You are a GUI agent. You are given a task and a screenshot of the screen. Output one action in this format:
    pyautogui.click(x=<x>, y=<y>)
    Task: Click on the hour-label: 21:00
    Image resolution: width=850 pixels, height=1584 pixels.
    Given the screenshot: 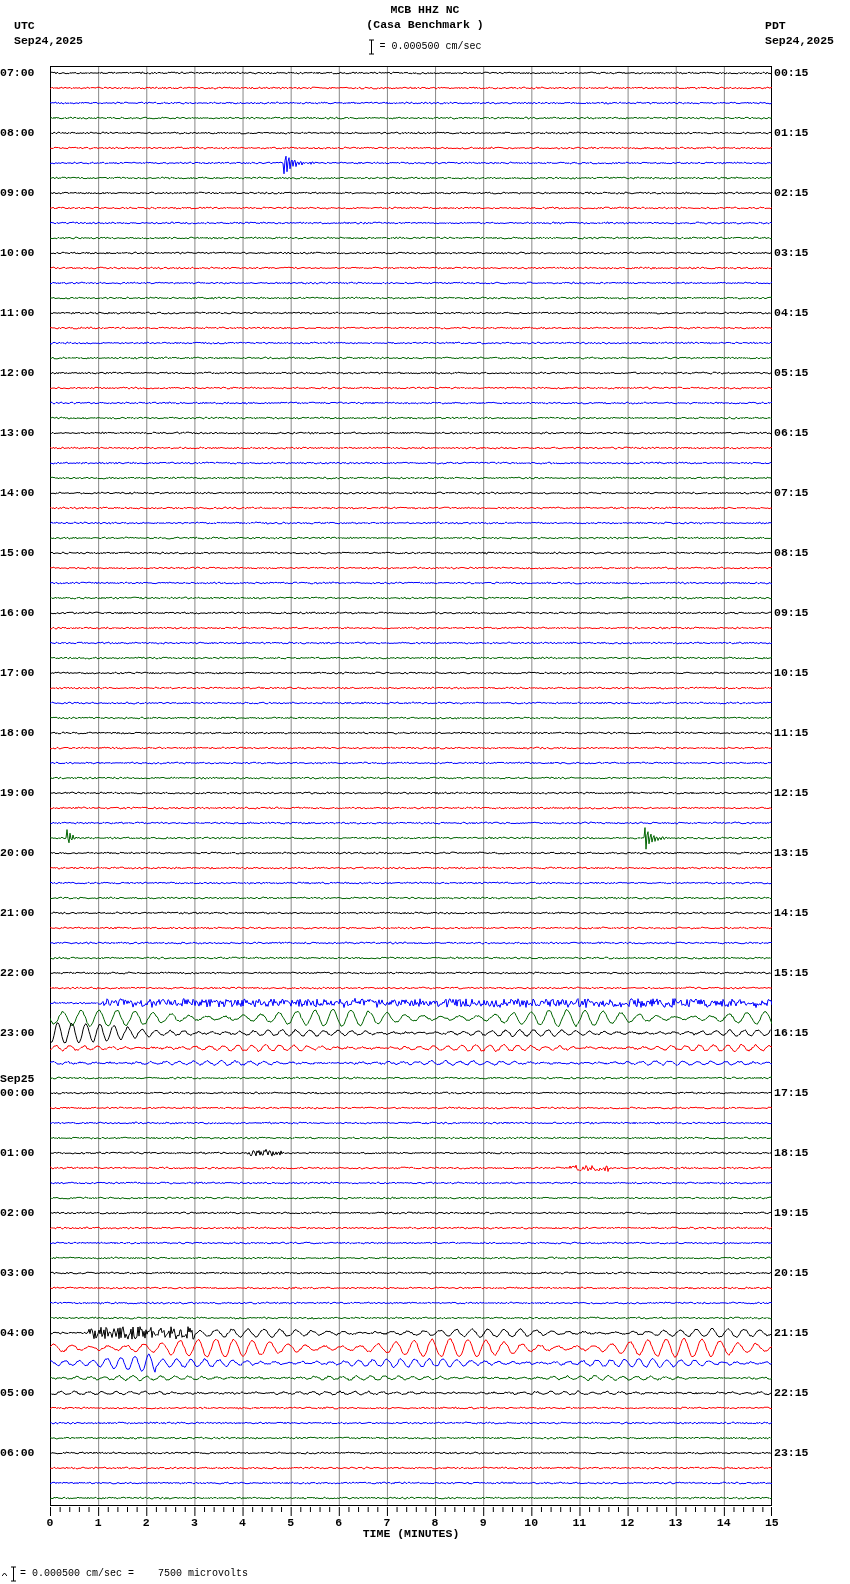 What is the action you would take?
    pyautogui.click(x=18, y=913)
    